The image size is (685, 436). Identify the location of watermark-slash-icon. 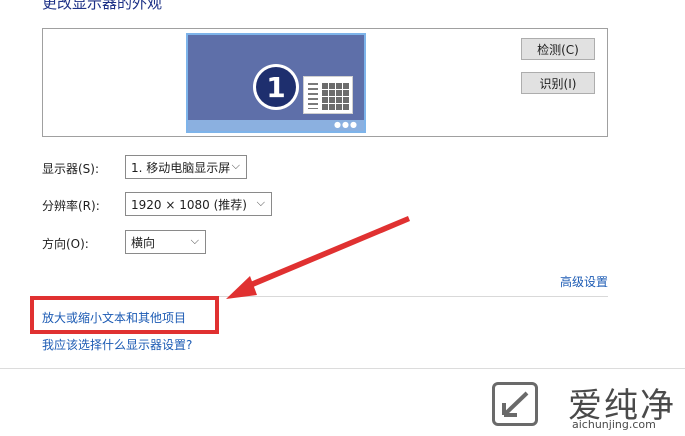
(515, 404).